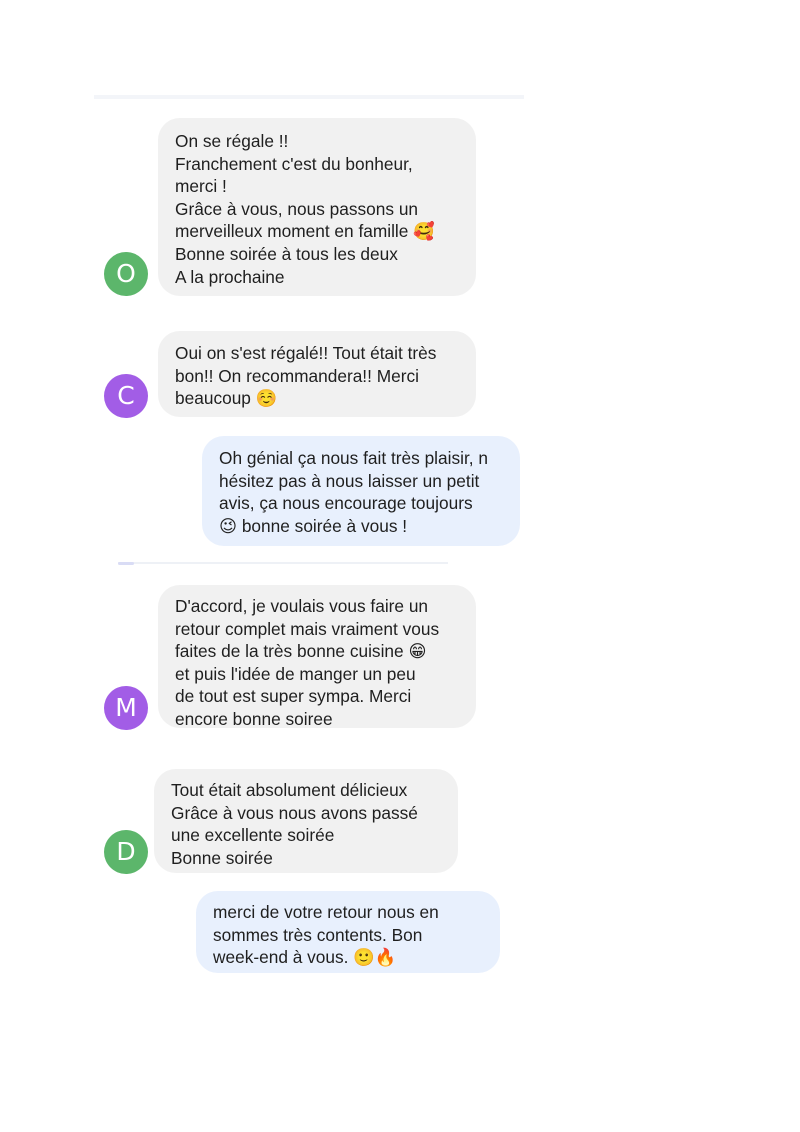  Describe the element at coordinates (126, 396) in the screenshot. I see `avatar: C` at that location.